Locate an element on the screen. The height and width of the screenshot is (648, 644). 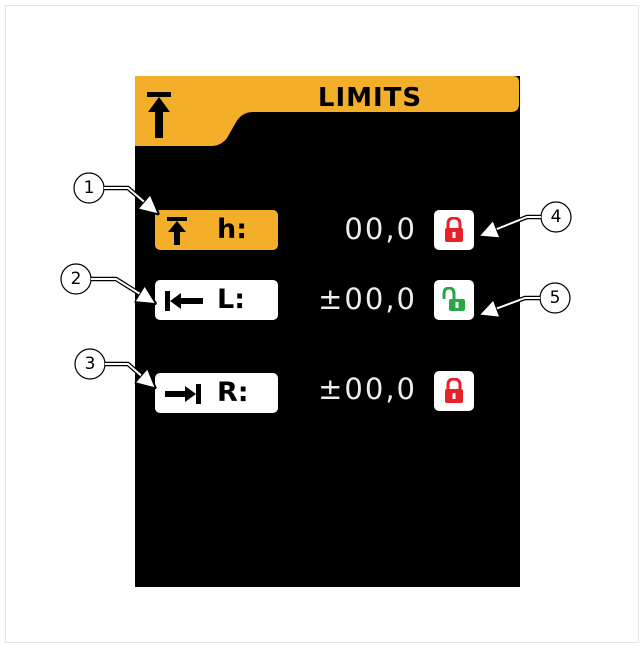
callout-number-2: 2 is located at coordinates (76, 279).